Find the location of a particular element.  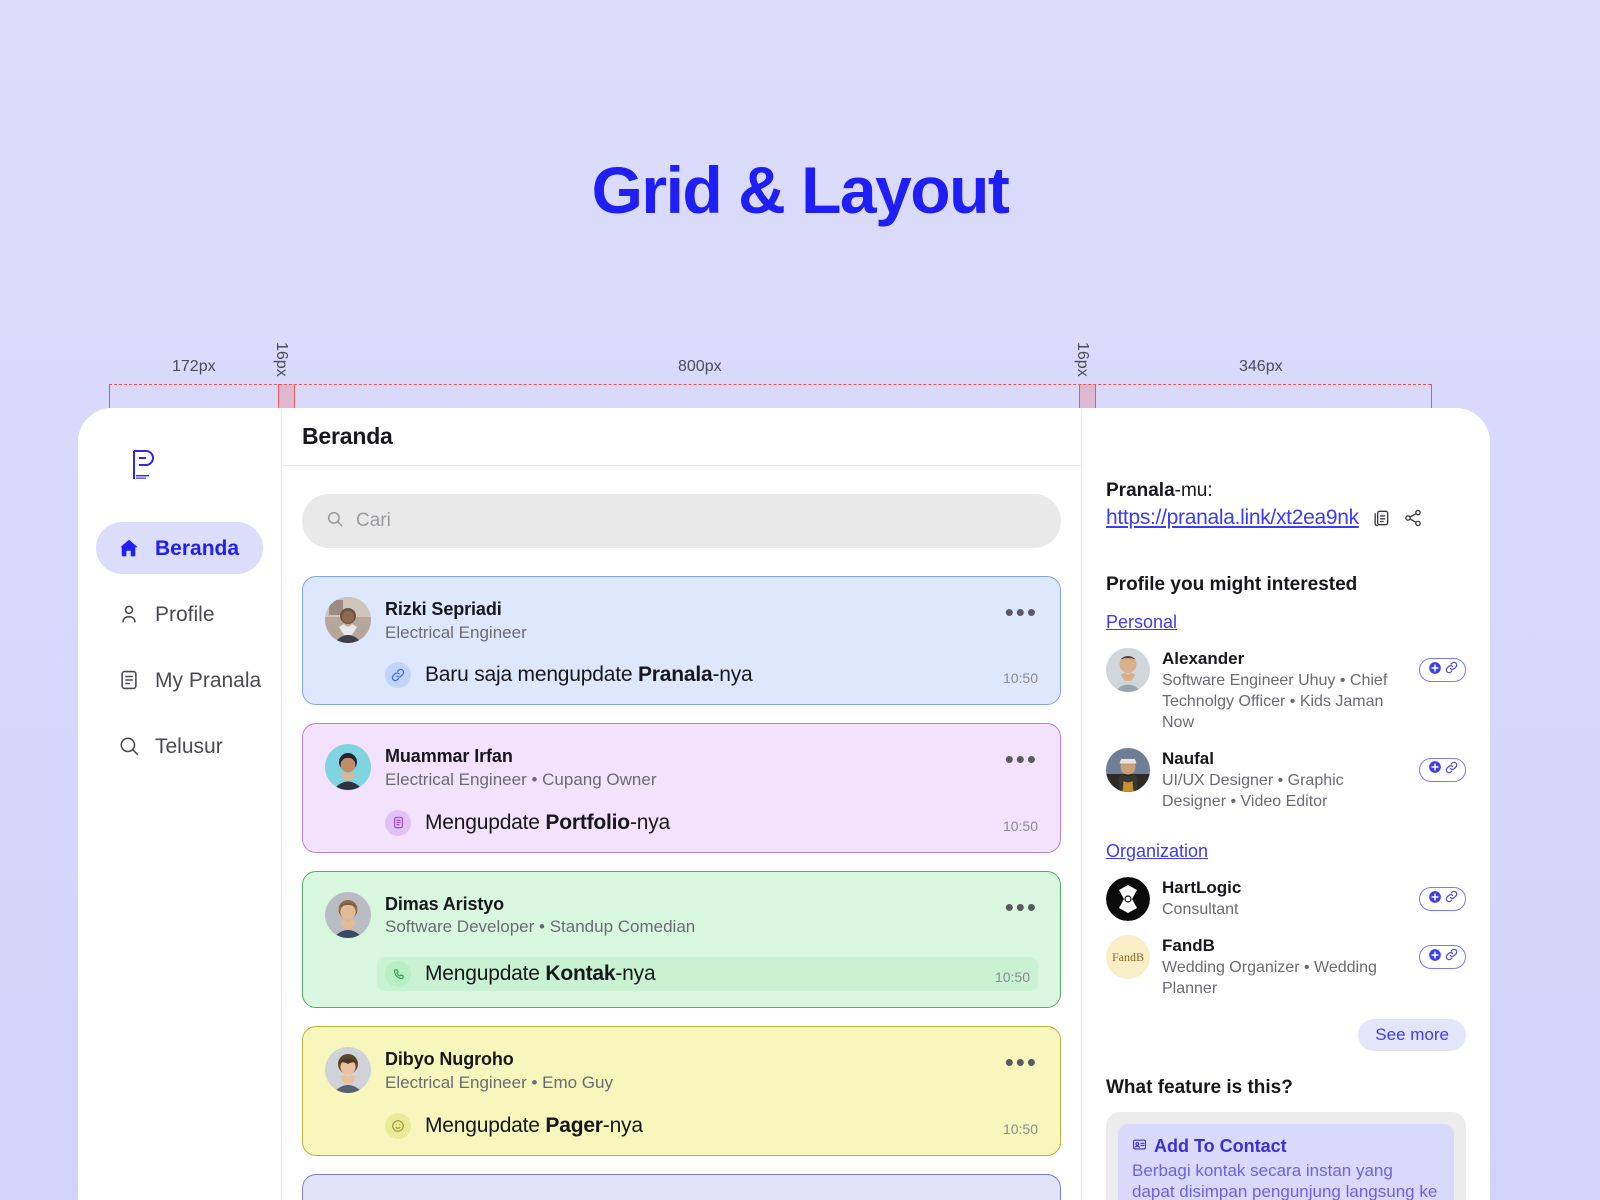

post-author-role: Electrical Engineer is located at coordinates (456, 632).